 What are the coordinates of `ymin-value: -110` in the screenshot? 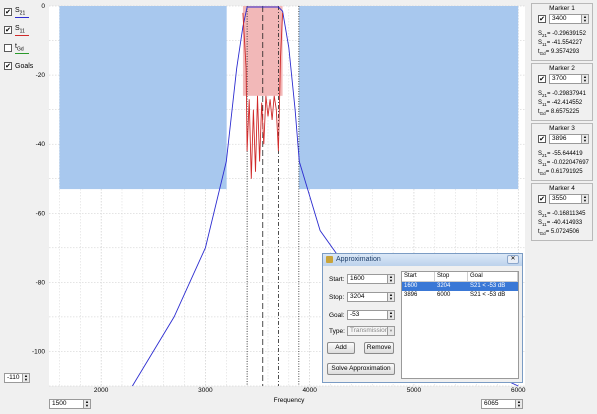 It's located at (13, 377).